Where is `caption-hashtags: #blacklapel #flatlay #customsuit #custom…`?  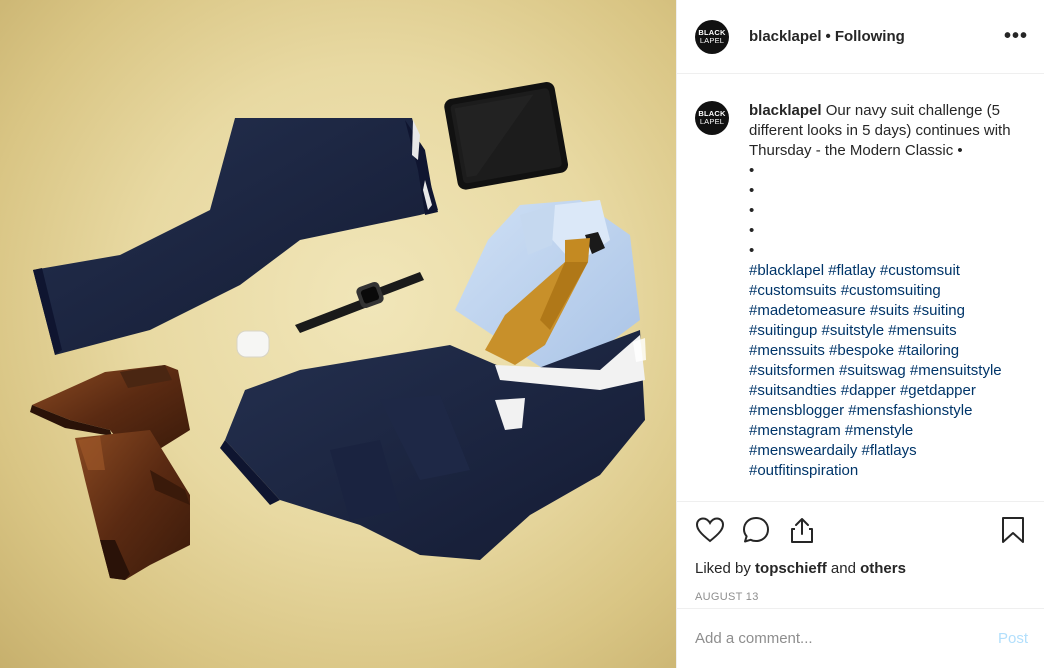
caption-hashtags: #blacklapel #flatlay #customsuit #custom… is located at coordinates (884, 371).